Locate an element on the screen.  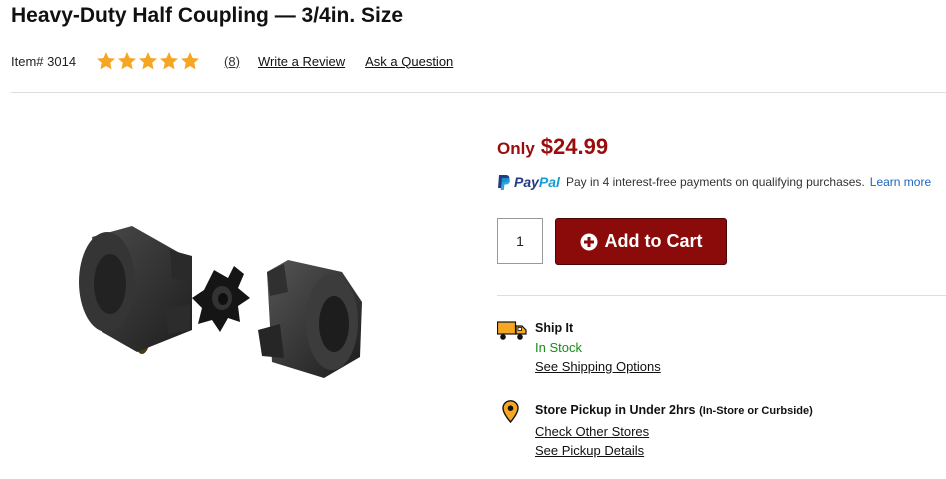
shipping-options-link: See Shipping Options is located at coordinates (598, 366).